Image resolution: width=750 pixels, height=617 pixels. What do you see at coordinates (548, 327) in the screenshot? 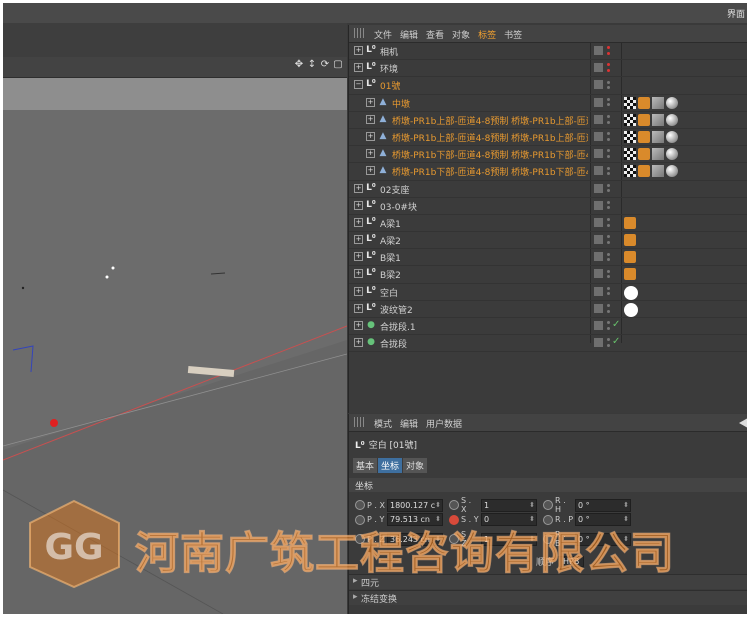
I see `object-row: + ● 合拢段.1 ✓` at bounding box center [548, 327].